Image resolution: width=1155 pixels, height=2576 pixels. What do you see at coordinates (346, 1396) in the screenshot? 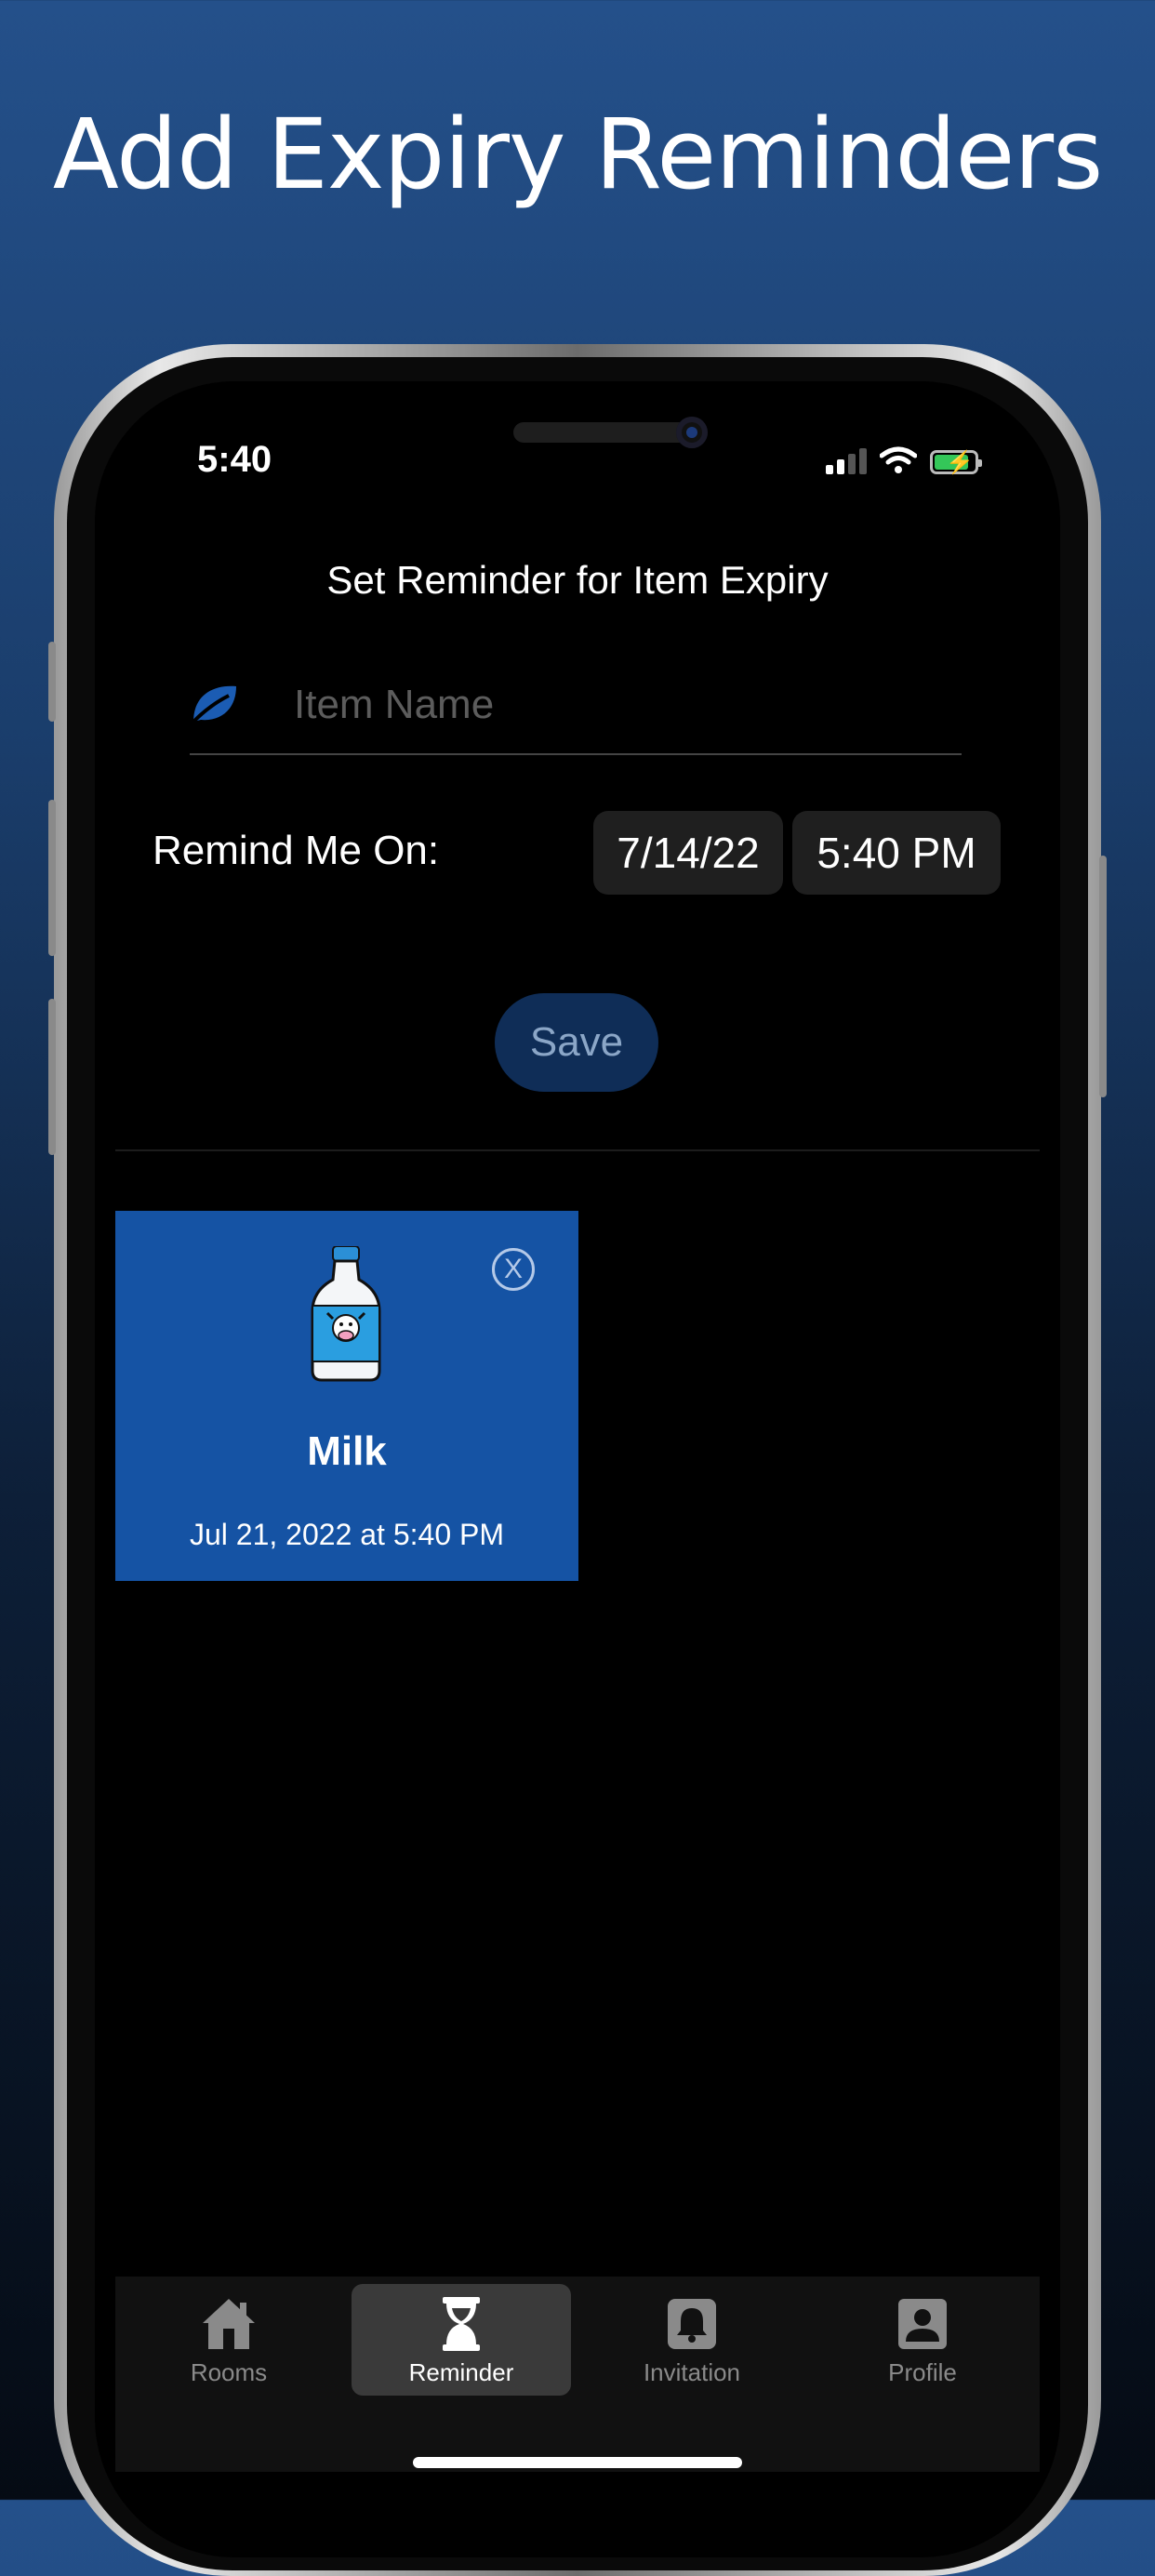
I see `reminder-card: X Milk Jul 21, 2022 at 5:40 PM` at bounding box center [346, 1396].